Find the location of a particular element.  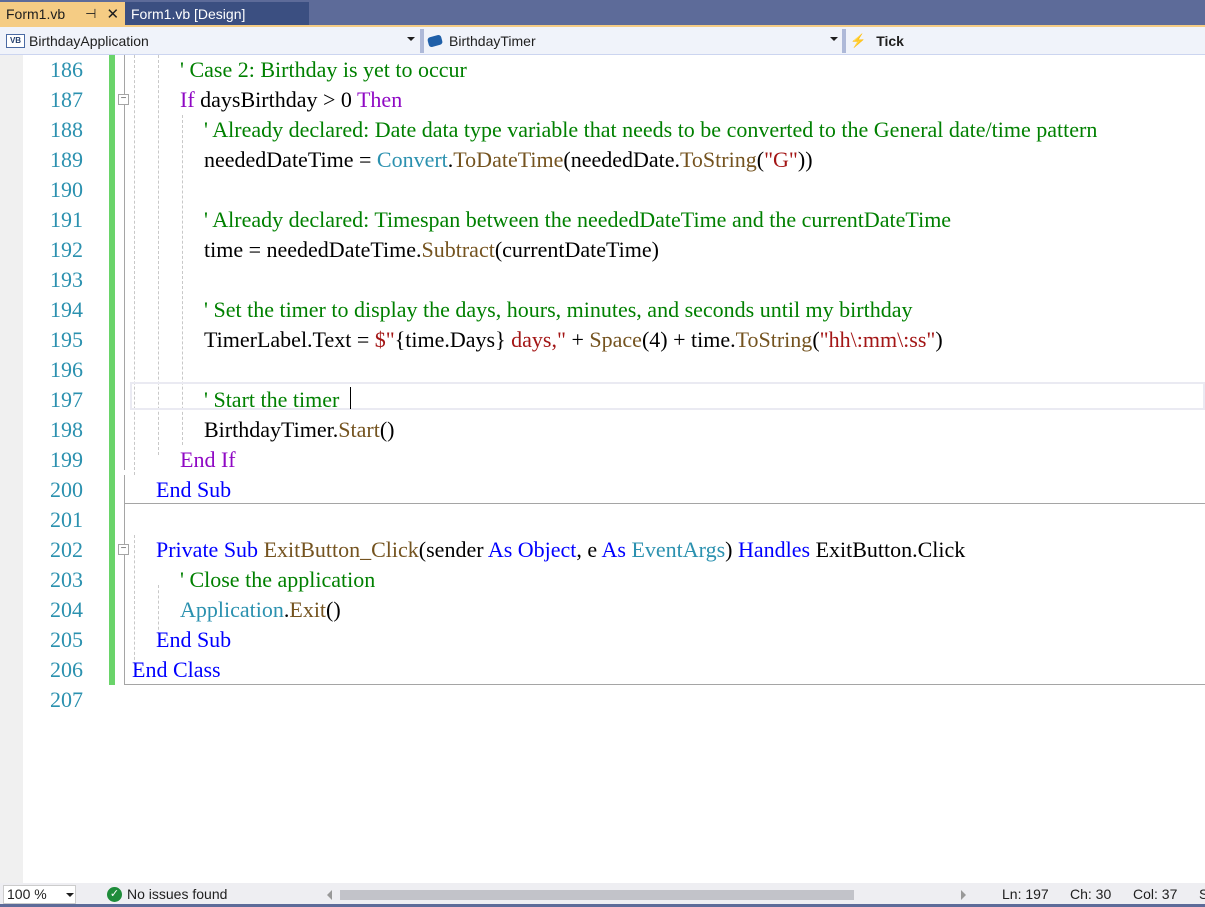

code-token: As is located at coordinates (616, 549).